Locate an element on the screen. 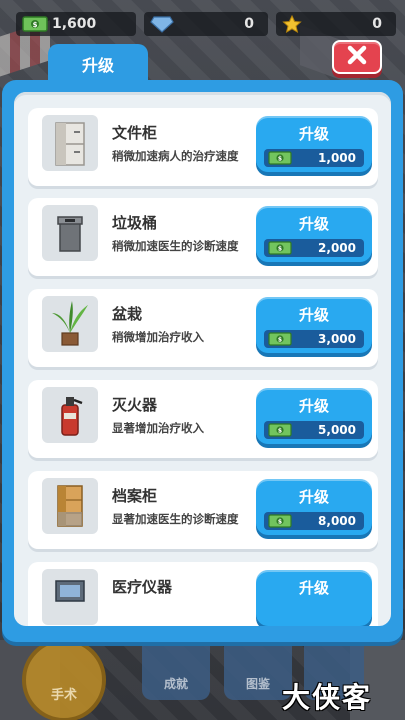 The width and height of the screenshot is (405, 720). upgrade-name: 盆栽 is located at coordinates (127, 314).